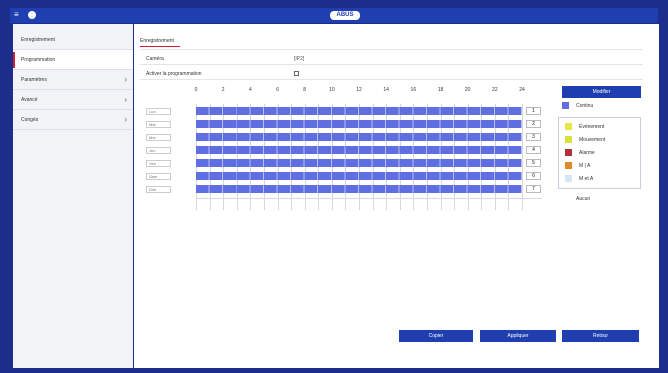 This screenshot has height=373, width=668. What do you see at coordinates (73, 100) in the screenshot?
I see `sidebar-item-advanced: Avancé ›` at bounding box center [73, 100].